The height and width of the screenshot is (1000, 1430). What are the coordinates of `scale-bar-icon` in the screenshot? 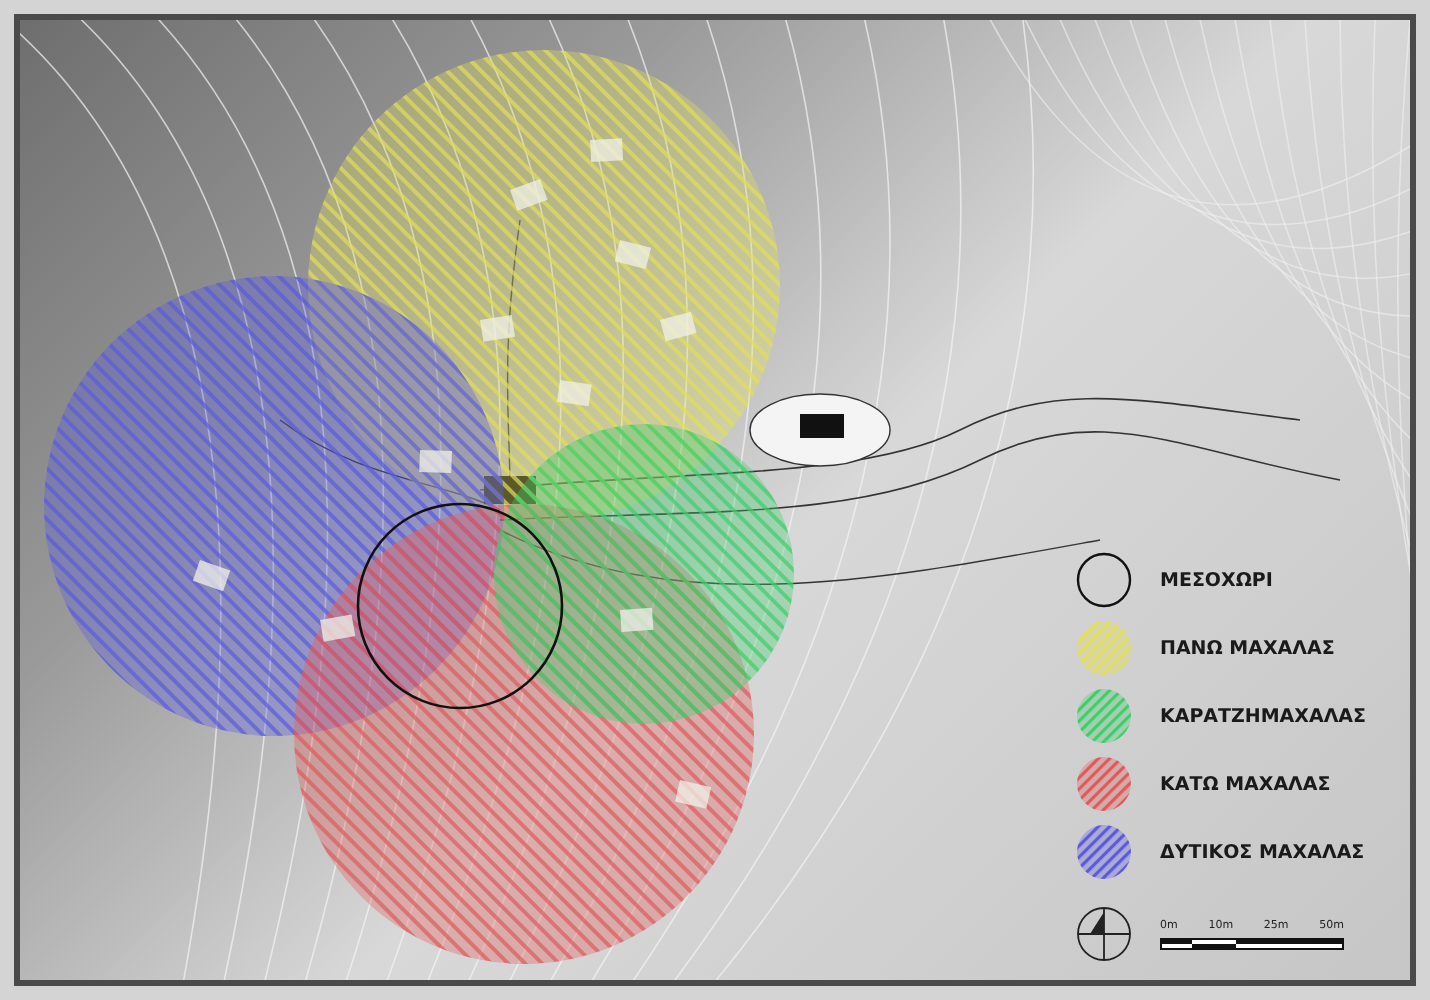 It's located at (1252, 943).